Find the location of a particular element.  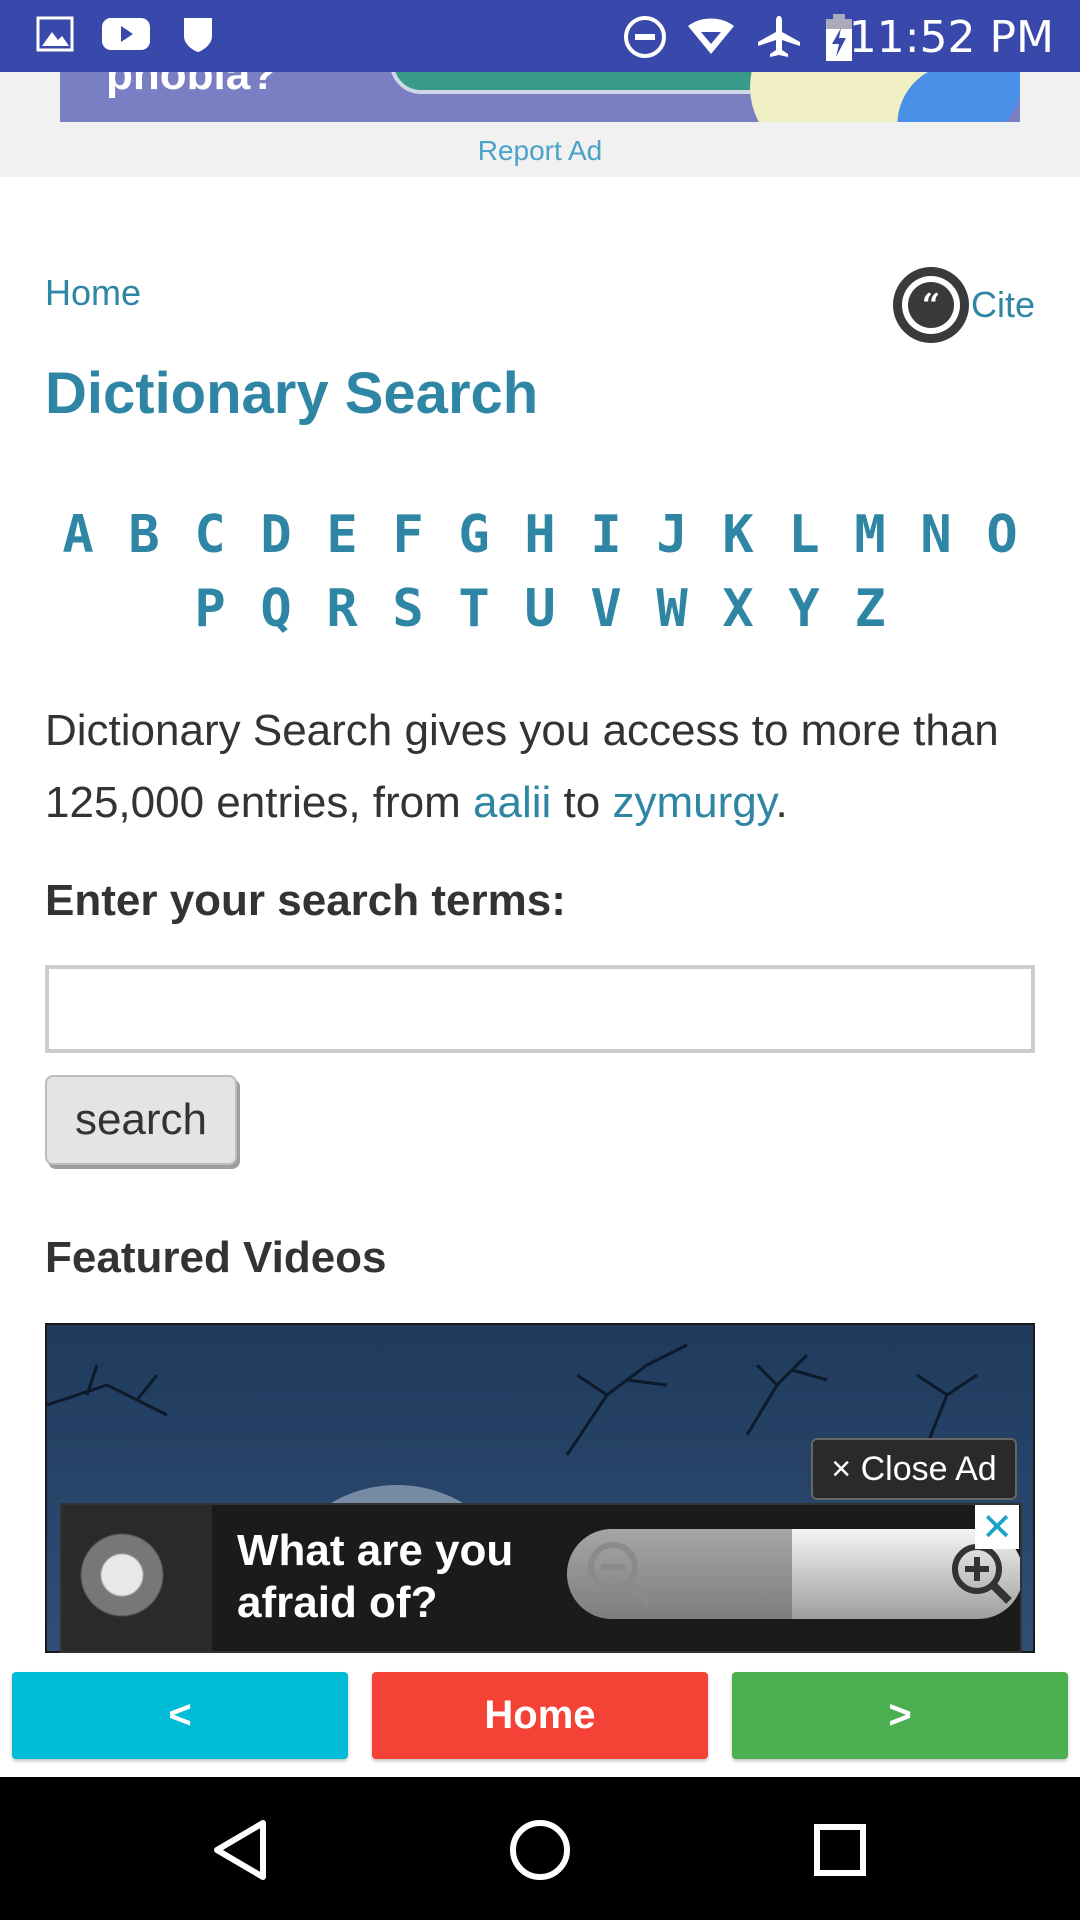

search-label: Enter your search terms: is located at coordinates (305, 900).